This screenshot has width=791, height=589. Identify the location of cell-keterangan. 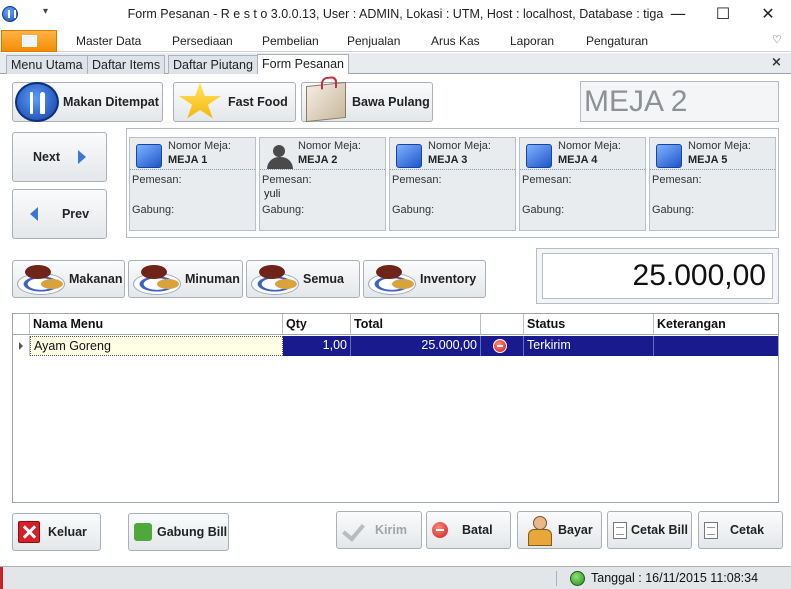
(716, 346).